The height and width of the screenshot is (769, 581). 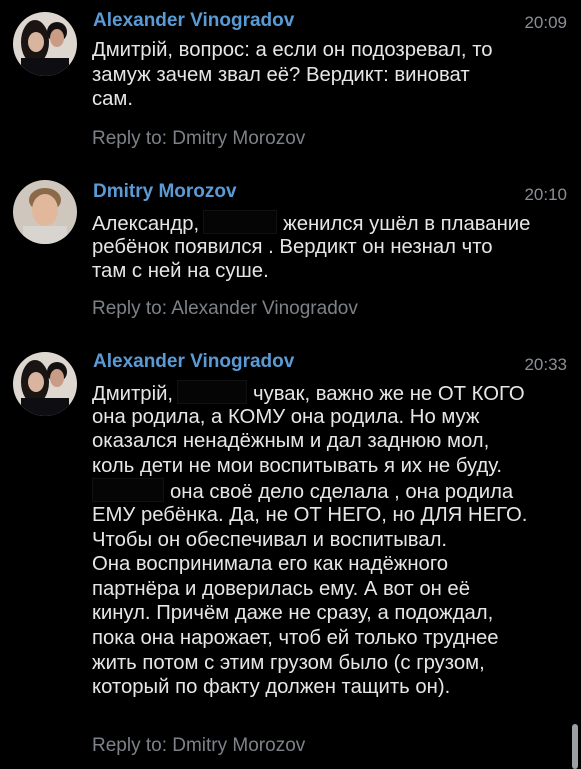 I want to click on message-line: Александр, женился ушёл в плавание, so click(x=331, y=222).